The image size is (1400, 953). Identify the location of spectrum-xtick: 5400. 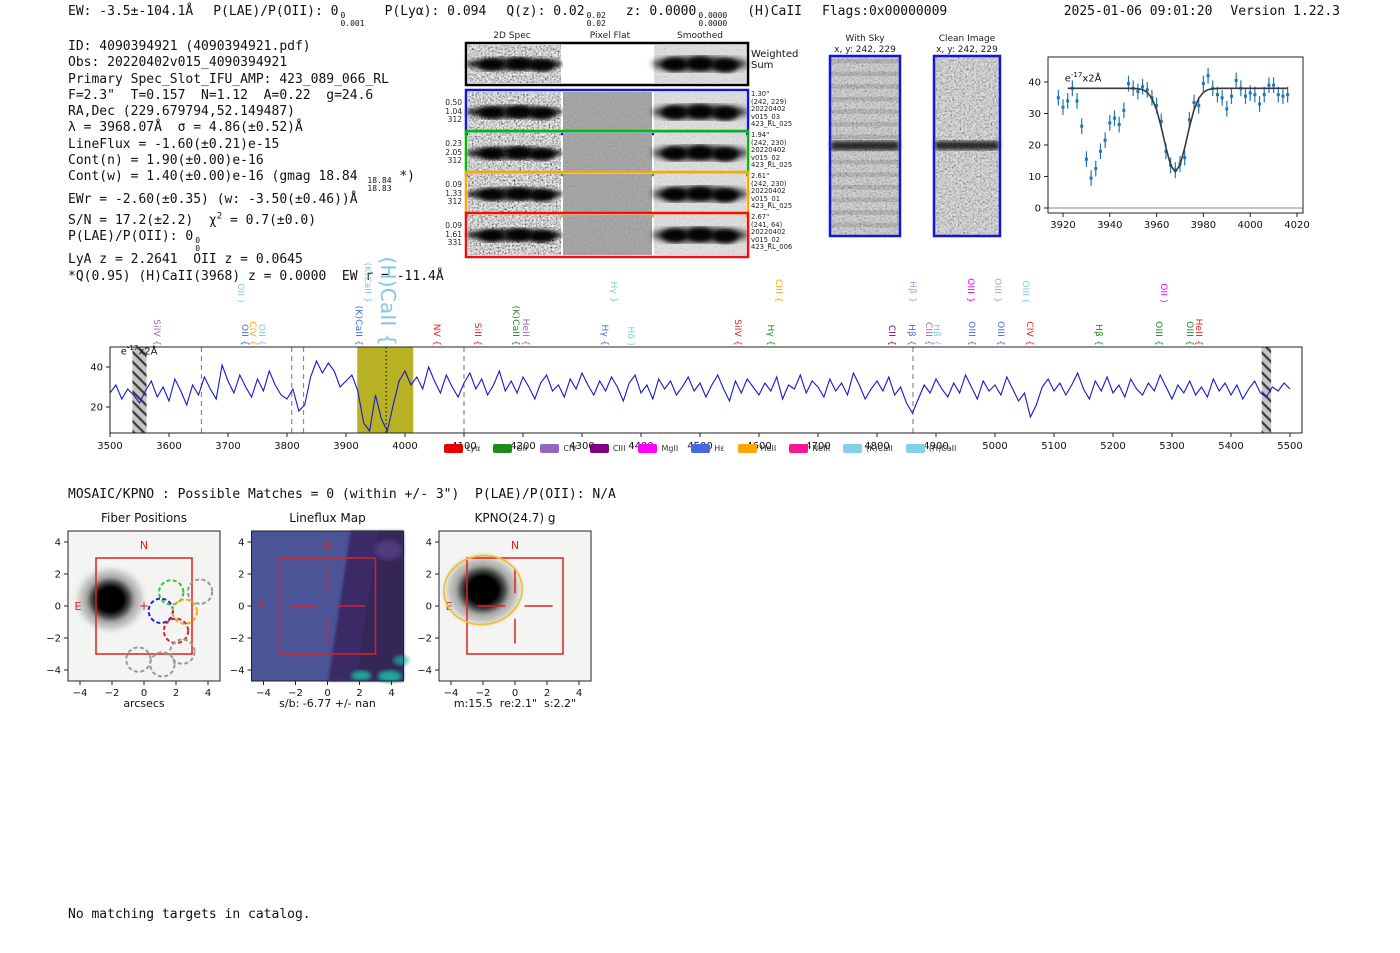
(1230, 446).